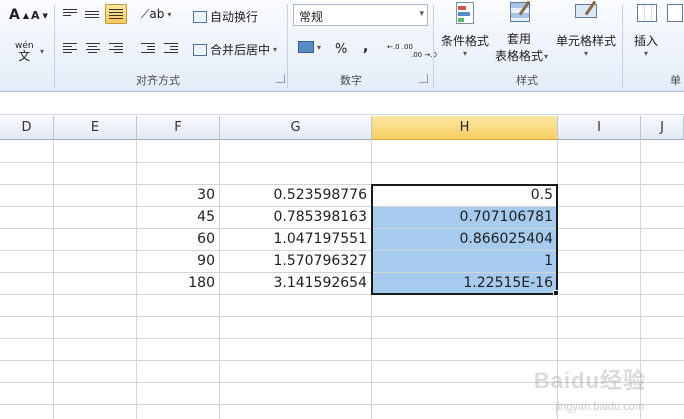 The width and height of the screenshot is (684, 419). Describe the element at coordinates (295, 261) in the screenshot. I see `cell-g-90: 1.570796327` at that location.